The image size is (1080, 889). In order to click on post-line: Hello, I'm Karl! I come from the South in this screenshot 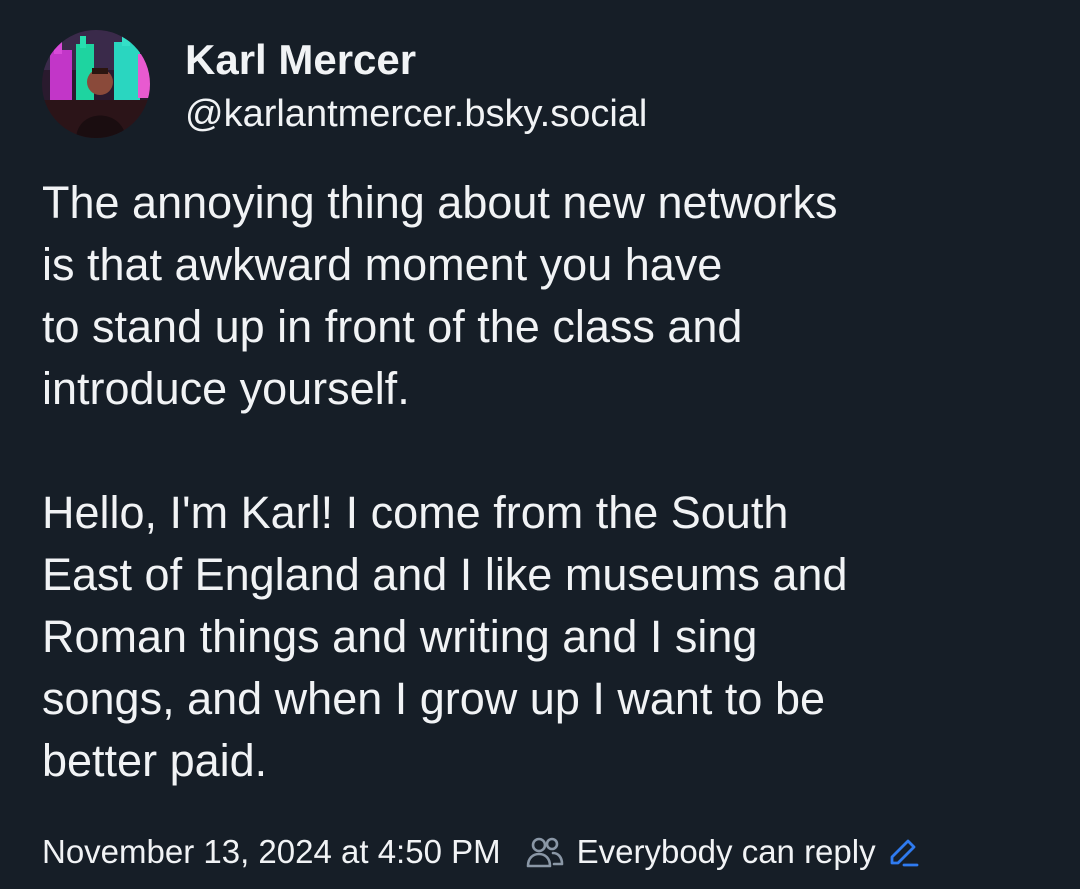, I will do `click(415, 512)`.